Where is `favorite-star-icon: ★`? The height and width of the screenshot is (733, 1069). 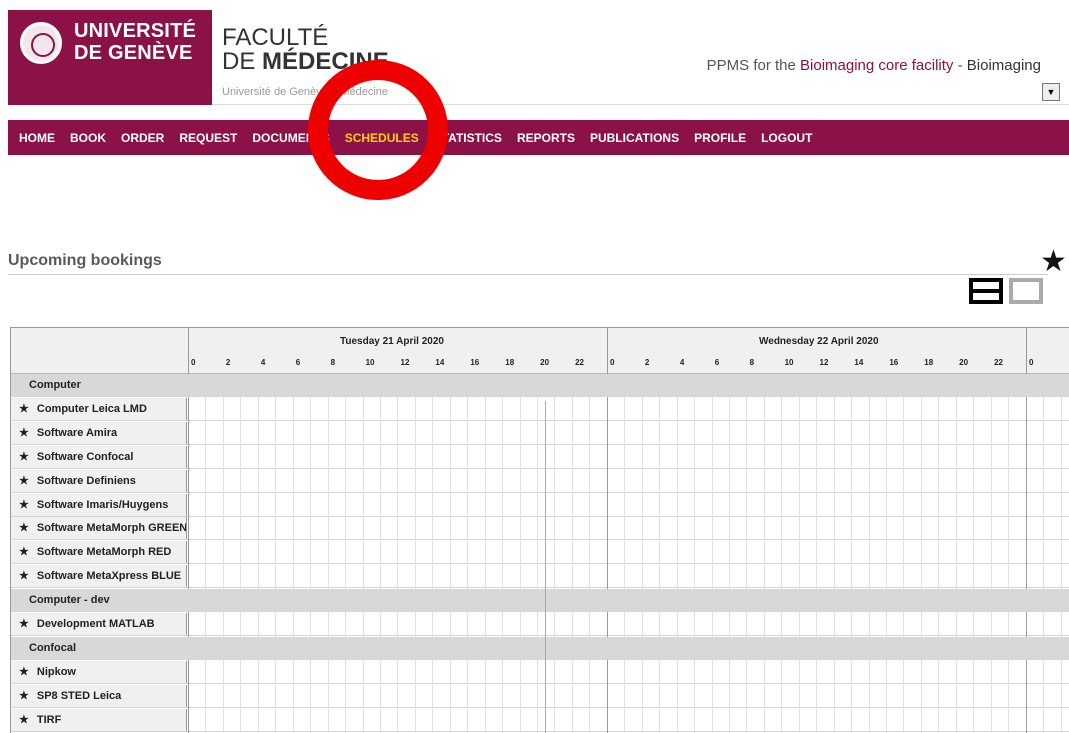
favorite-star-icon: ★ is located at coordinates (1053, 262).